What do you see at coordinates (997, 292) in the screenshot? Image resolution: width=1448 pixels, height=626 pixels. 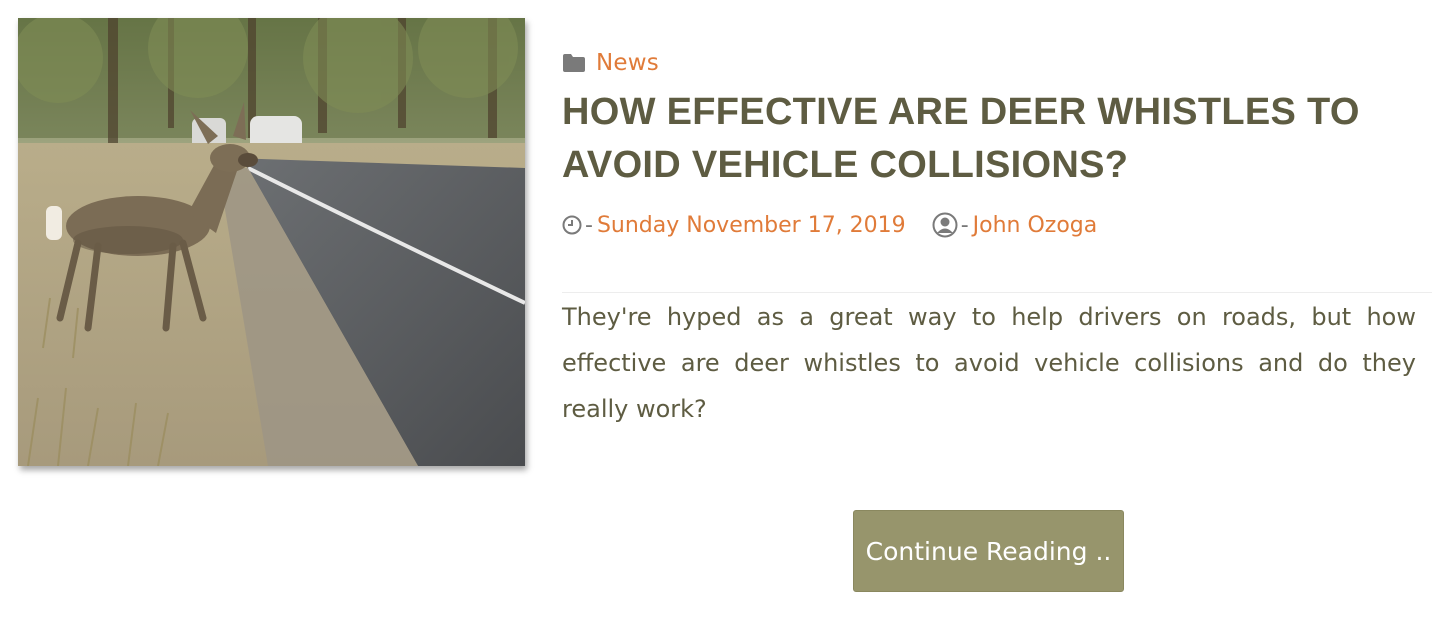 I see `divider` at bounding box center [997, 292].